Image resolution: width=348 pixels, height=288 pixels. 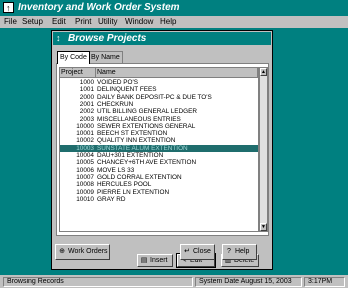 I want to click on help-button-label: Help, so click(x=242, y=251).